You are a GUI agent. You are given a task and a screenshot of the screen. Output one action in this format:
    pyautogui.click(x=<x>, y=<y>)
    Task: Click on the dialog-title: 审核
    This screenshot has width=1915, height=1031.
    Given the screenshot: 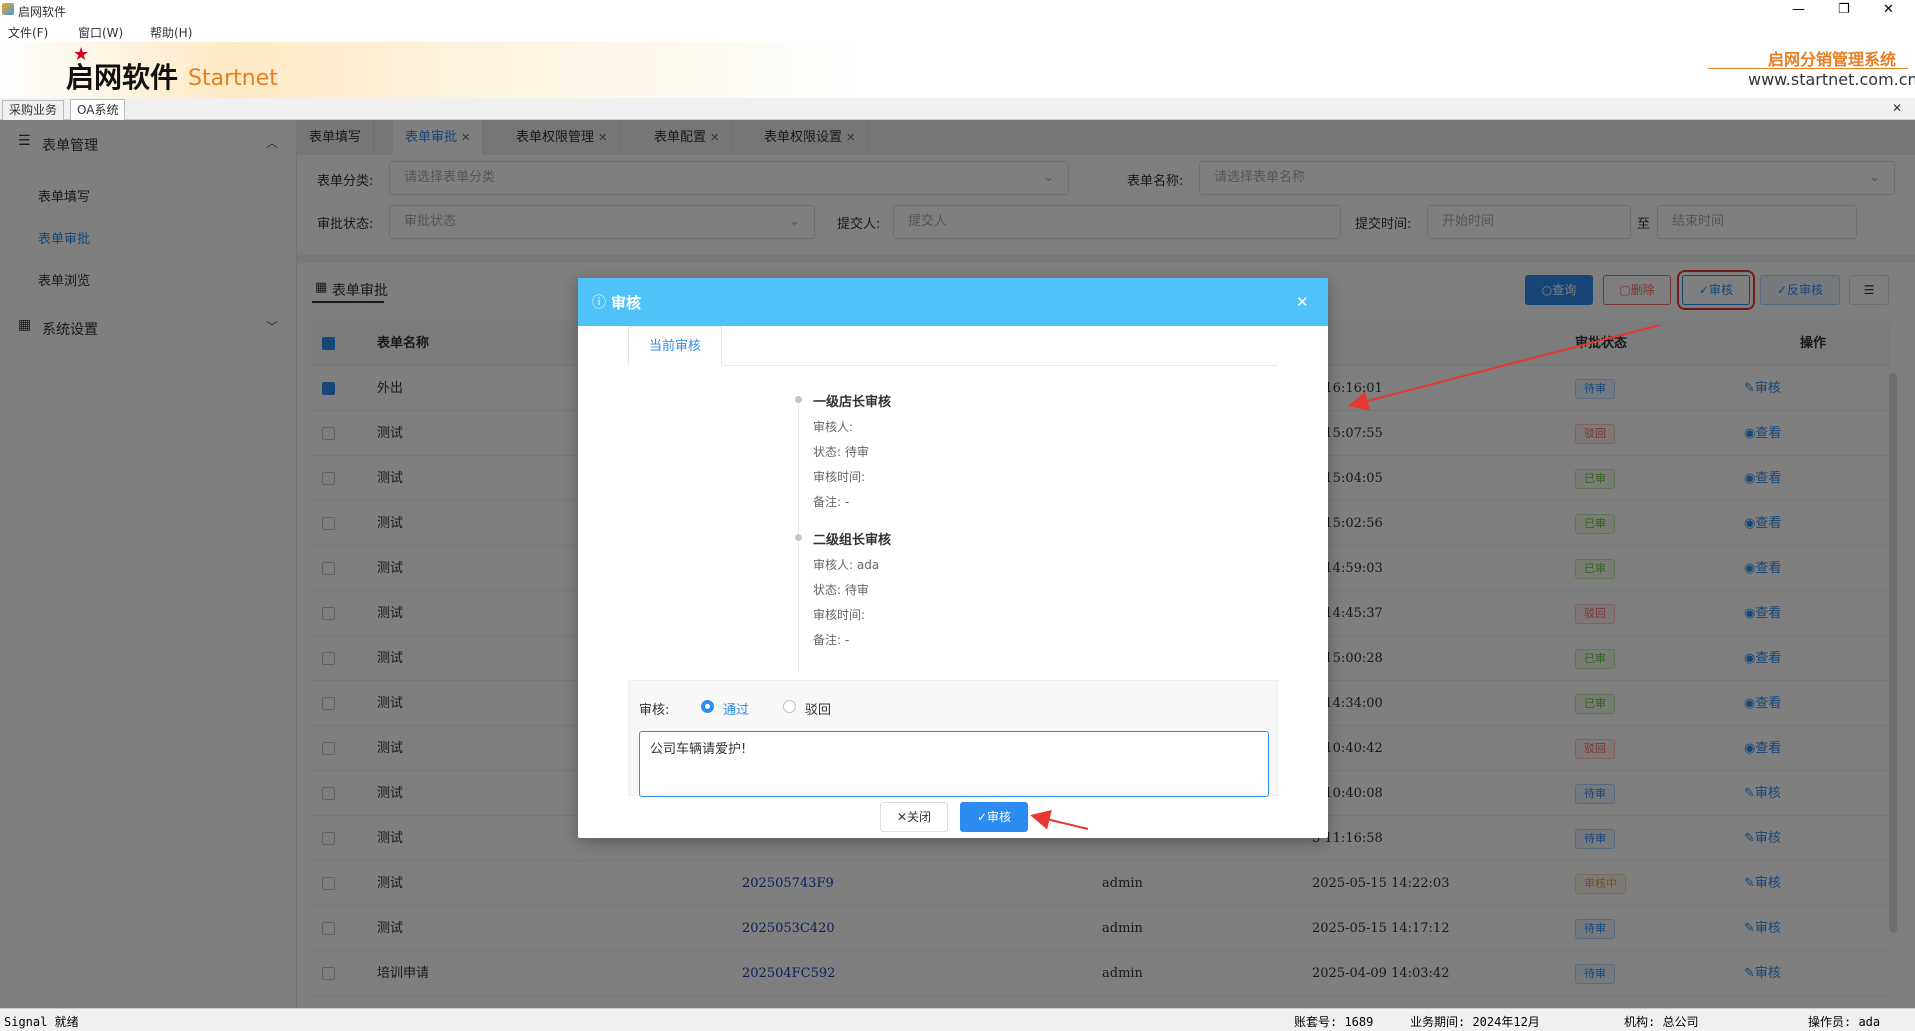 What is the action you would take?
    pyautogui.click(x=626, y=303)
    